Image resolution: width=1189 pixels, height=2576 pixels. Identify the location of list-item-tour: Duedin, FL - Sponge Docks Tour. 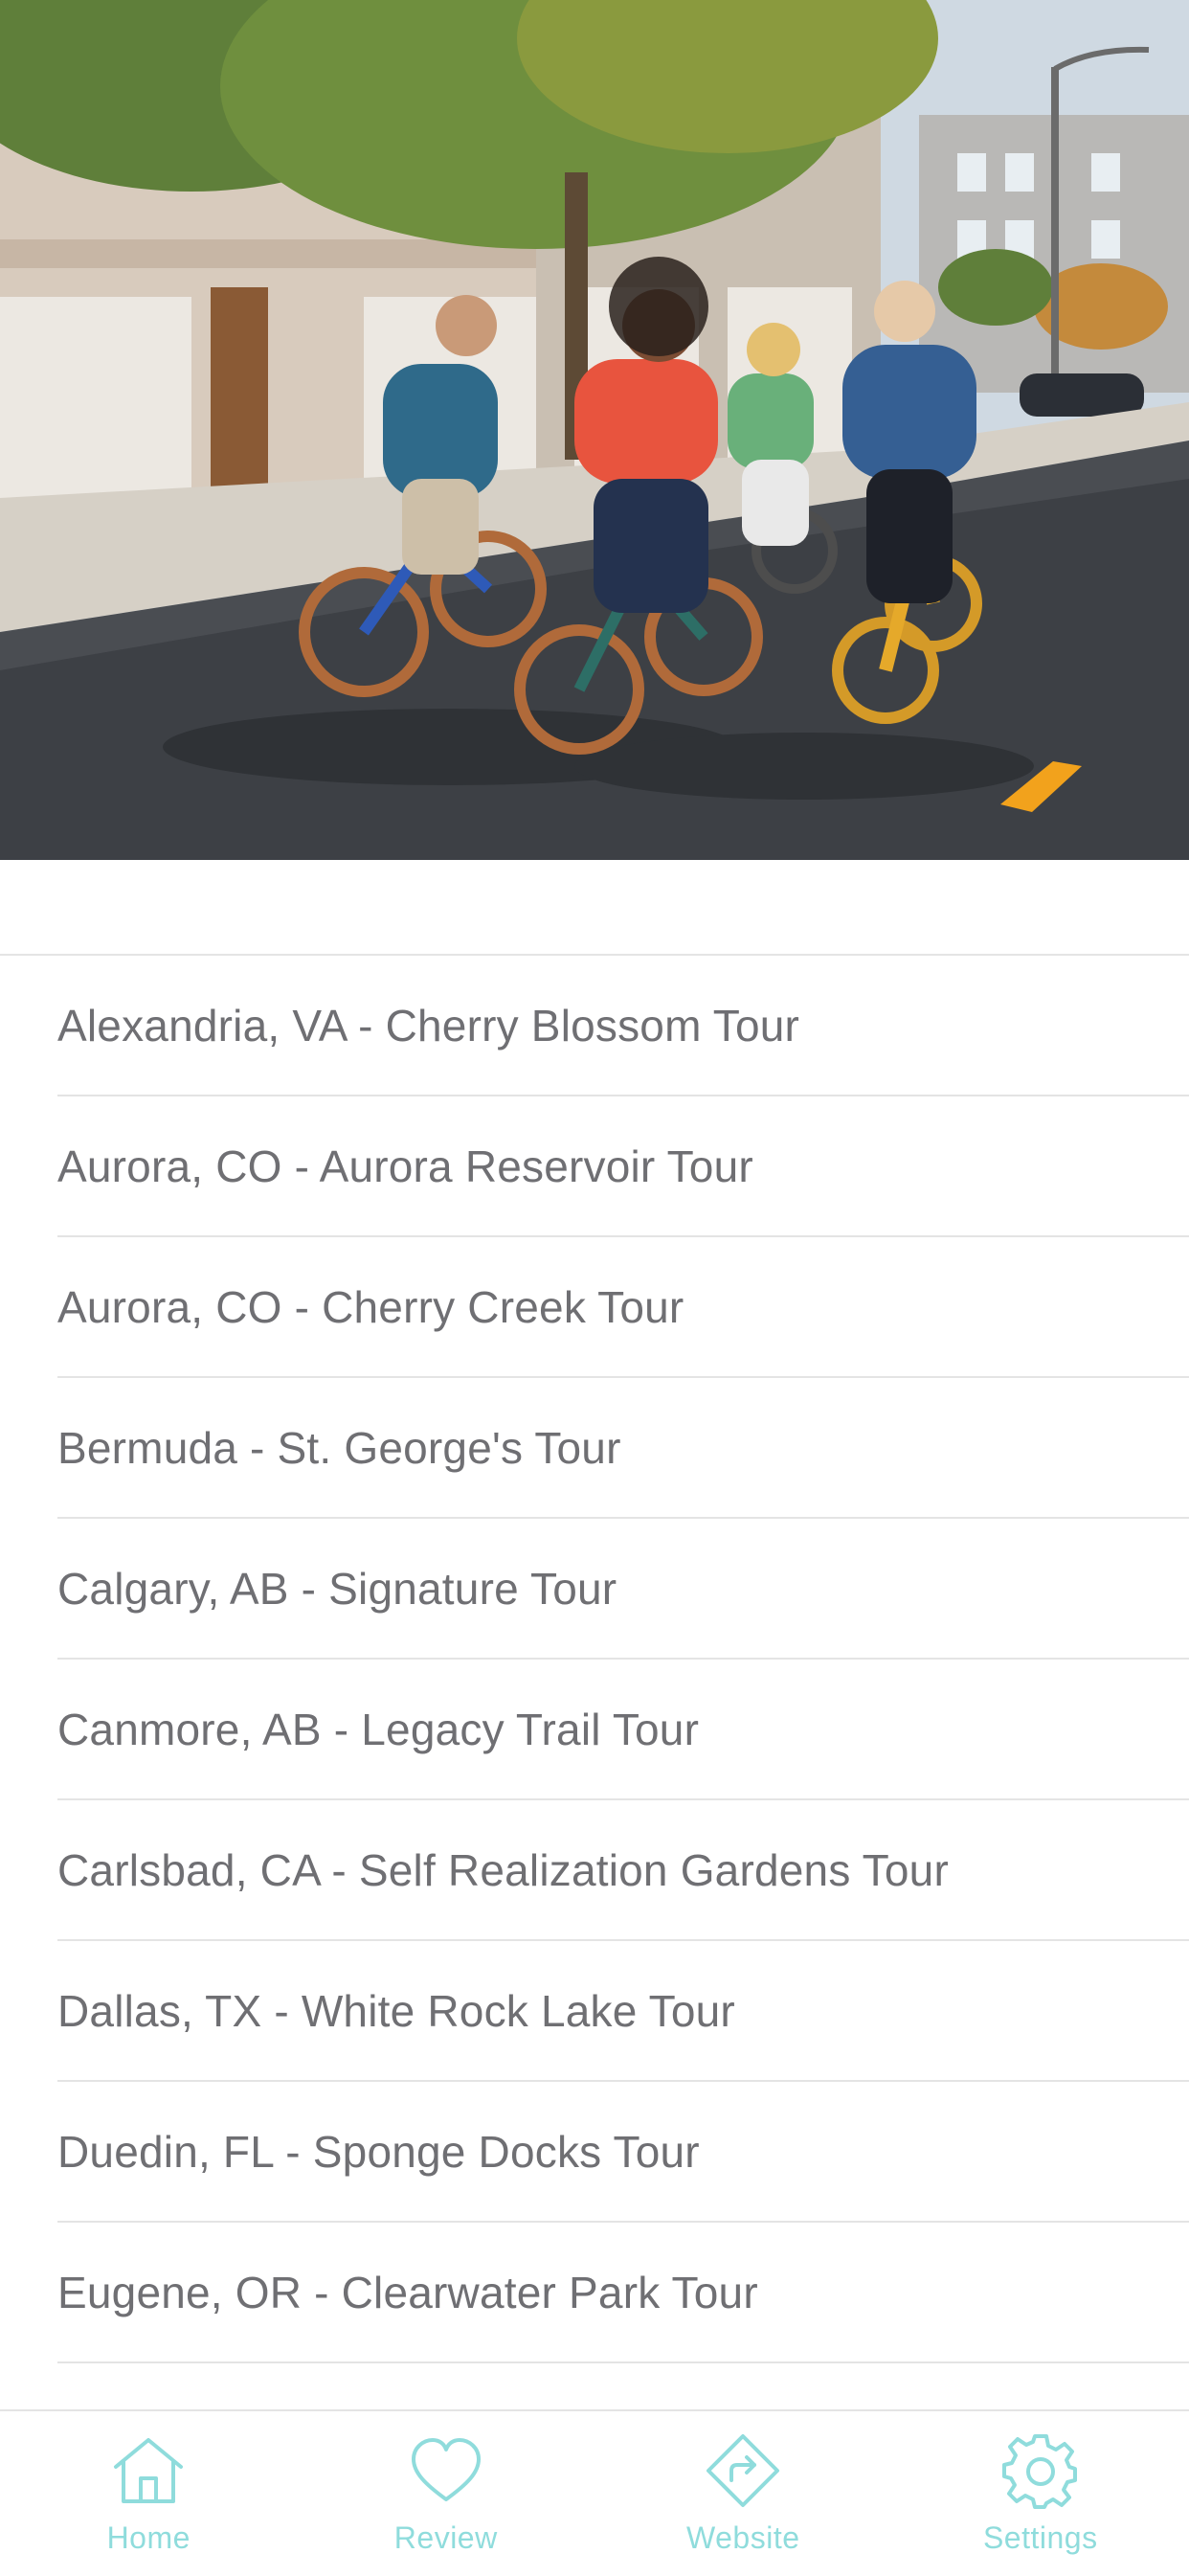
(623, 2152).